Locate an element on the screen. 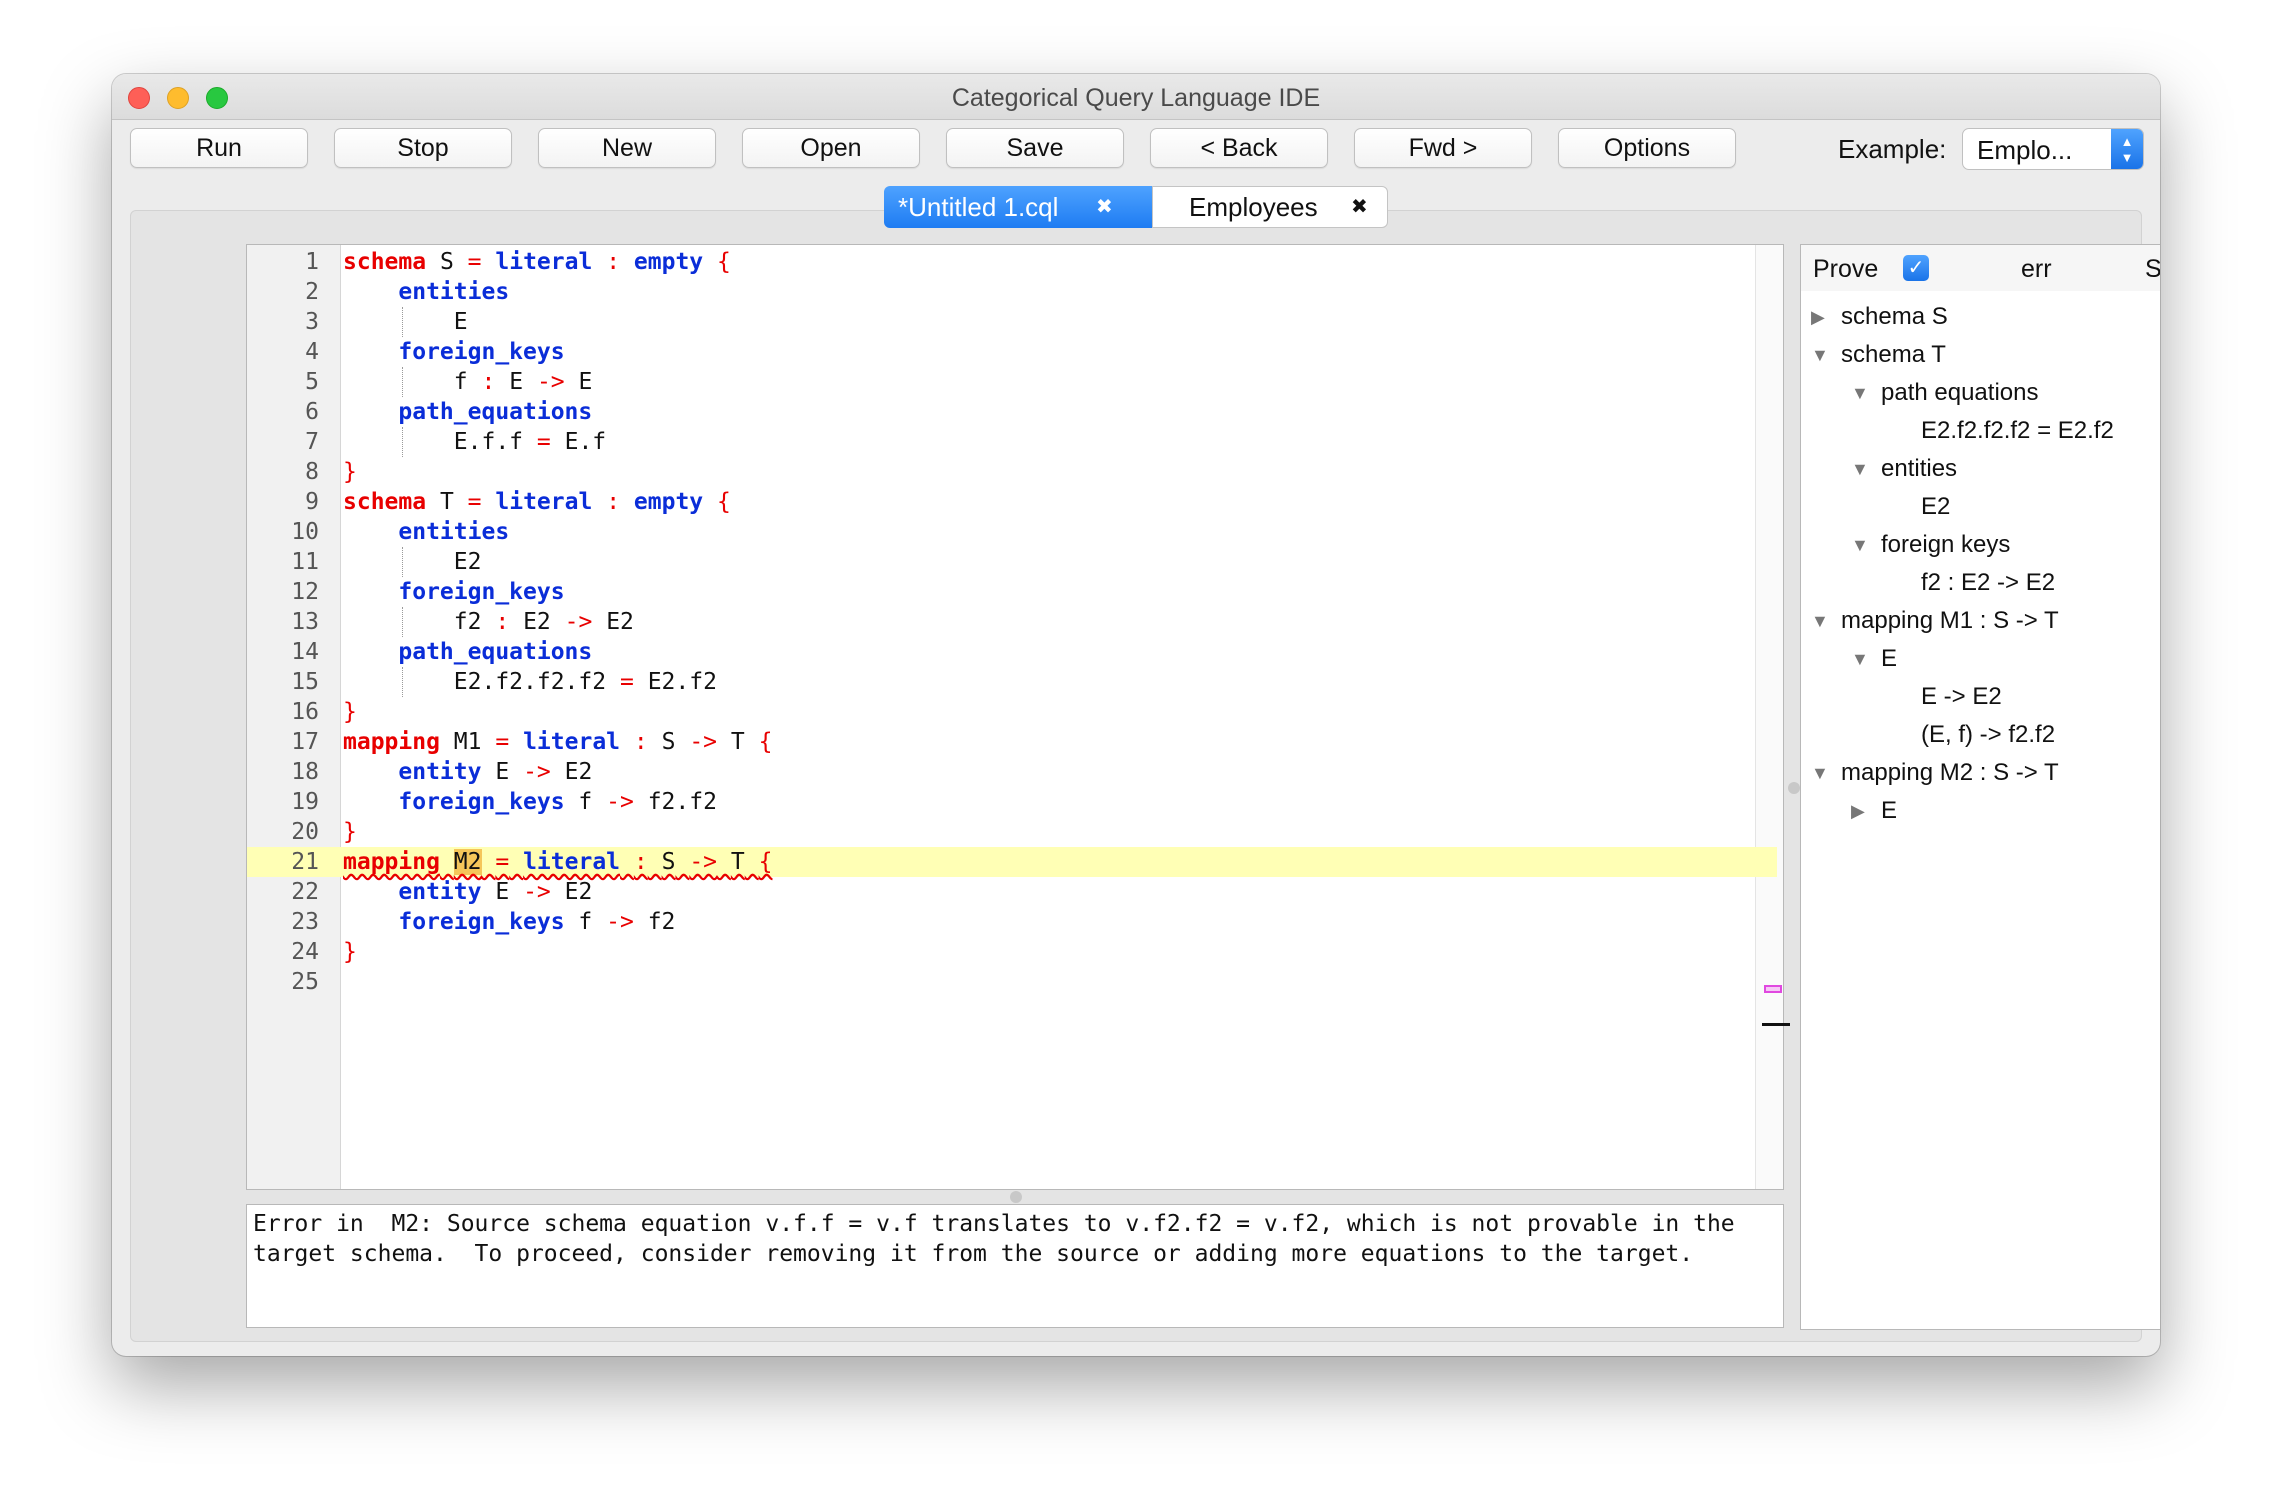 This screenshot has width=2272, height=1504. code-line: 13 f2 : E2 -> E2 is located at coordinates (462, 622).